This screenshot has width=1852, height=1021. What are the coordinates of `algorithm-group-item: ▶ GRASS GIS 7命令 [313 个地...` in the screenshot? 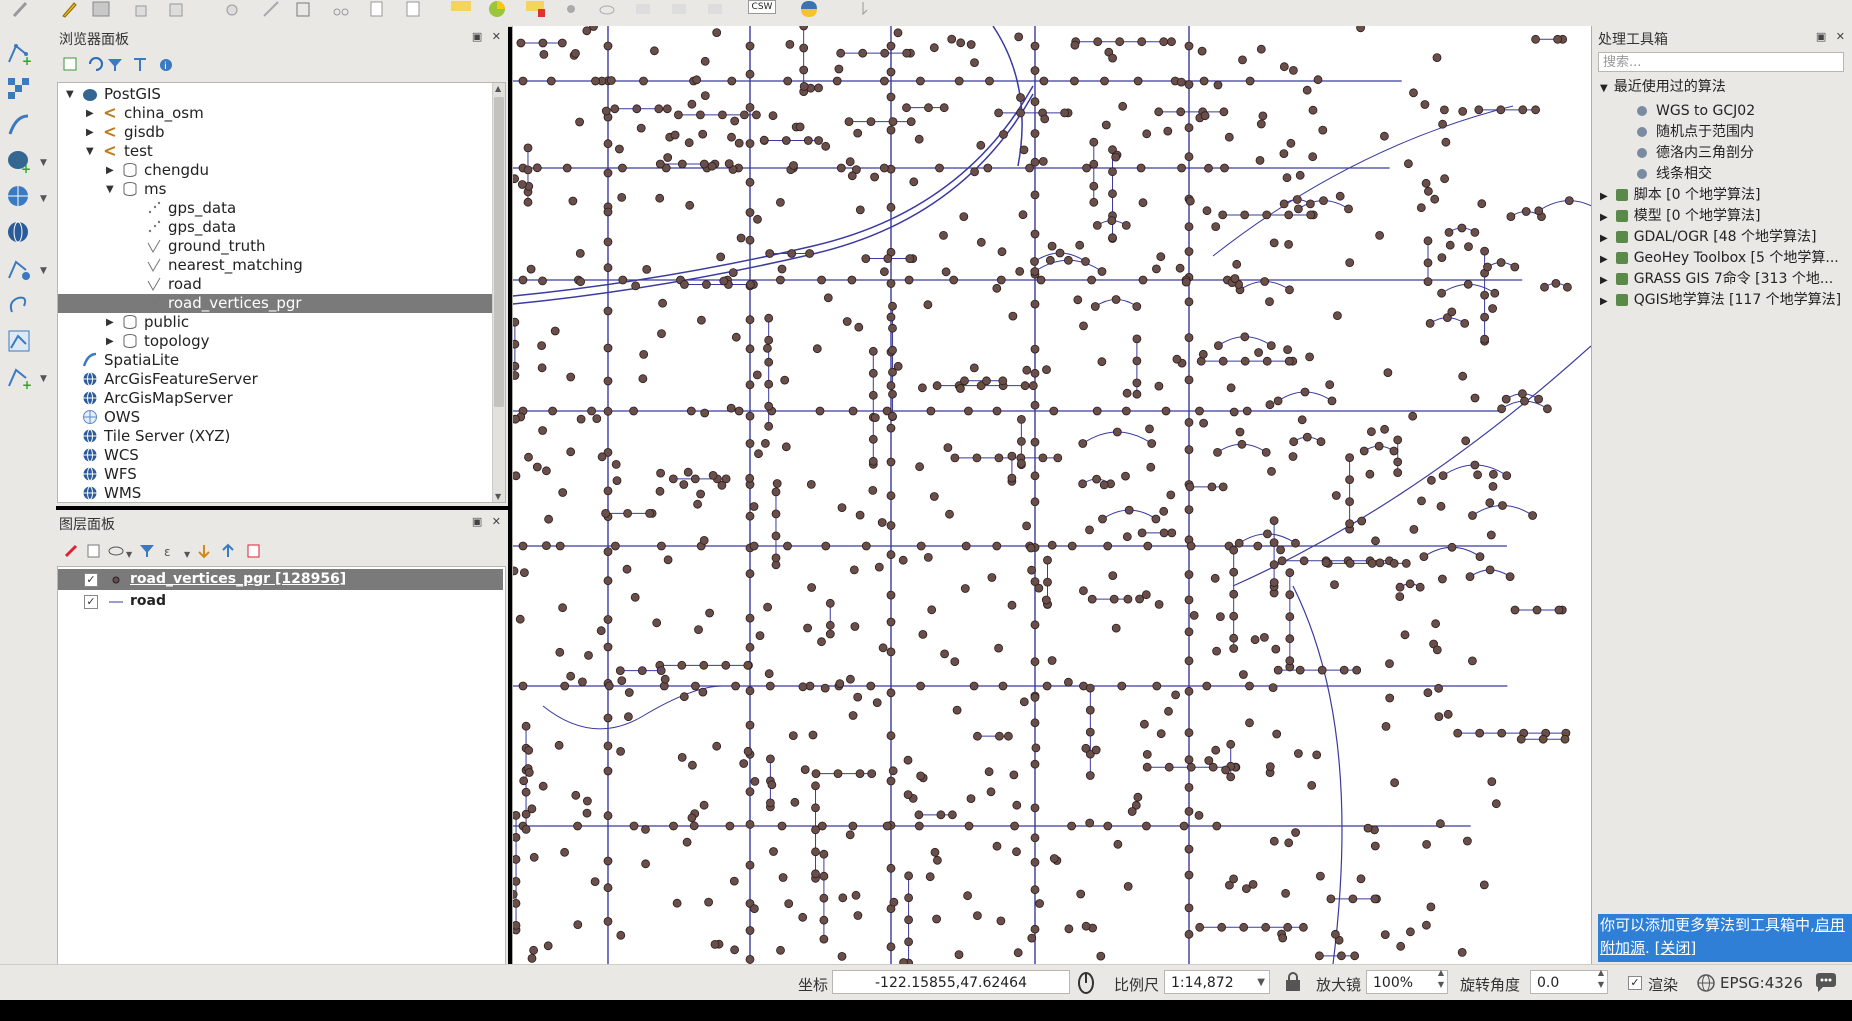 It's located at (1726, 279).